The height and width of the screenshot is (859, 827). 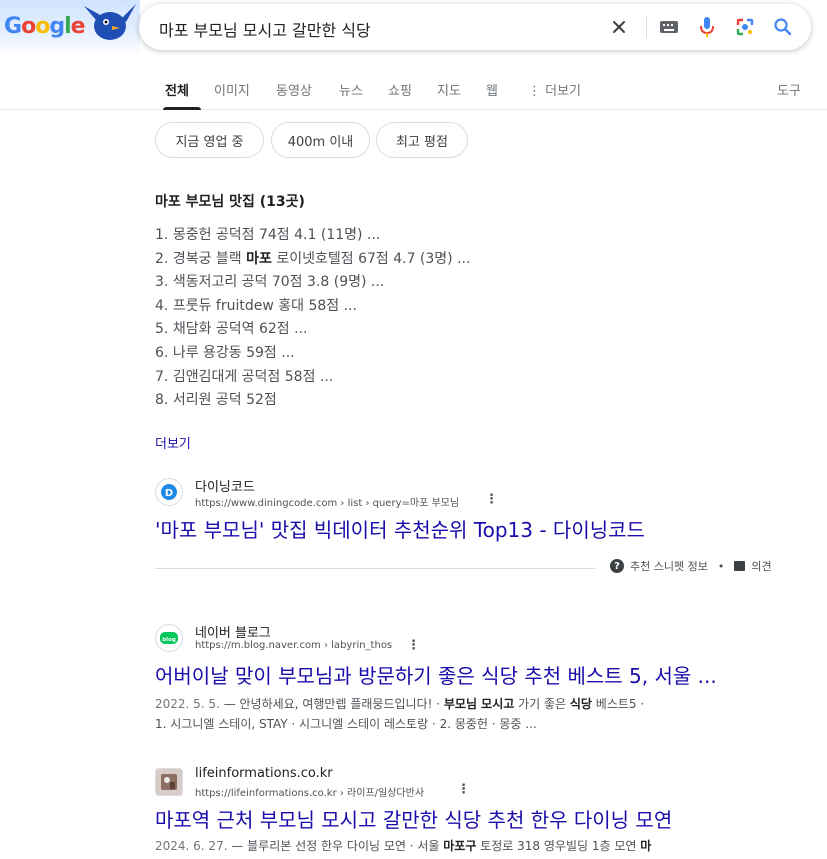 I want to click on doodle-bird-icon, so click(x=110, y=22).